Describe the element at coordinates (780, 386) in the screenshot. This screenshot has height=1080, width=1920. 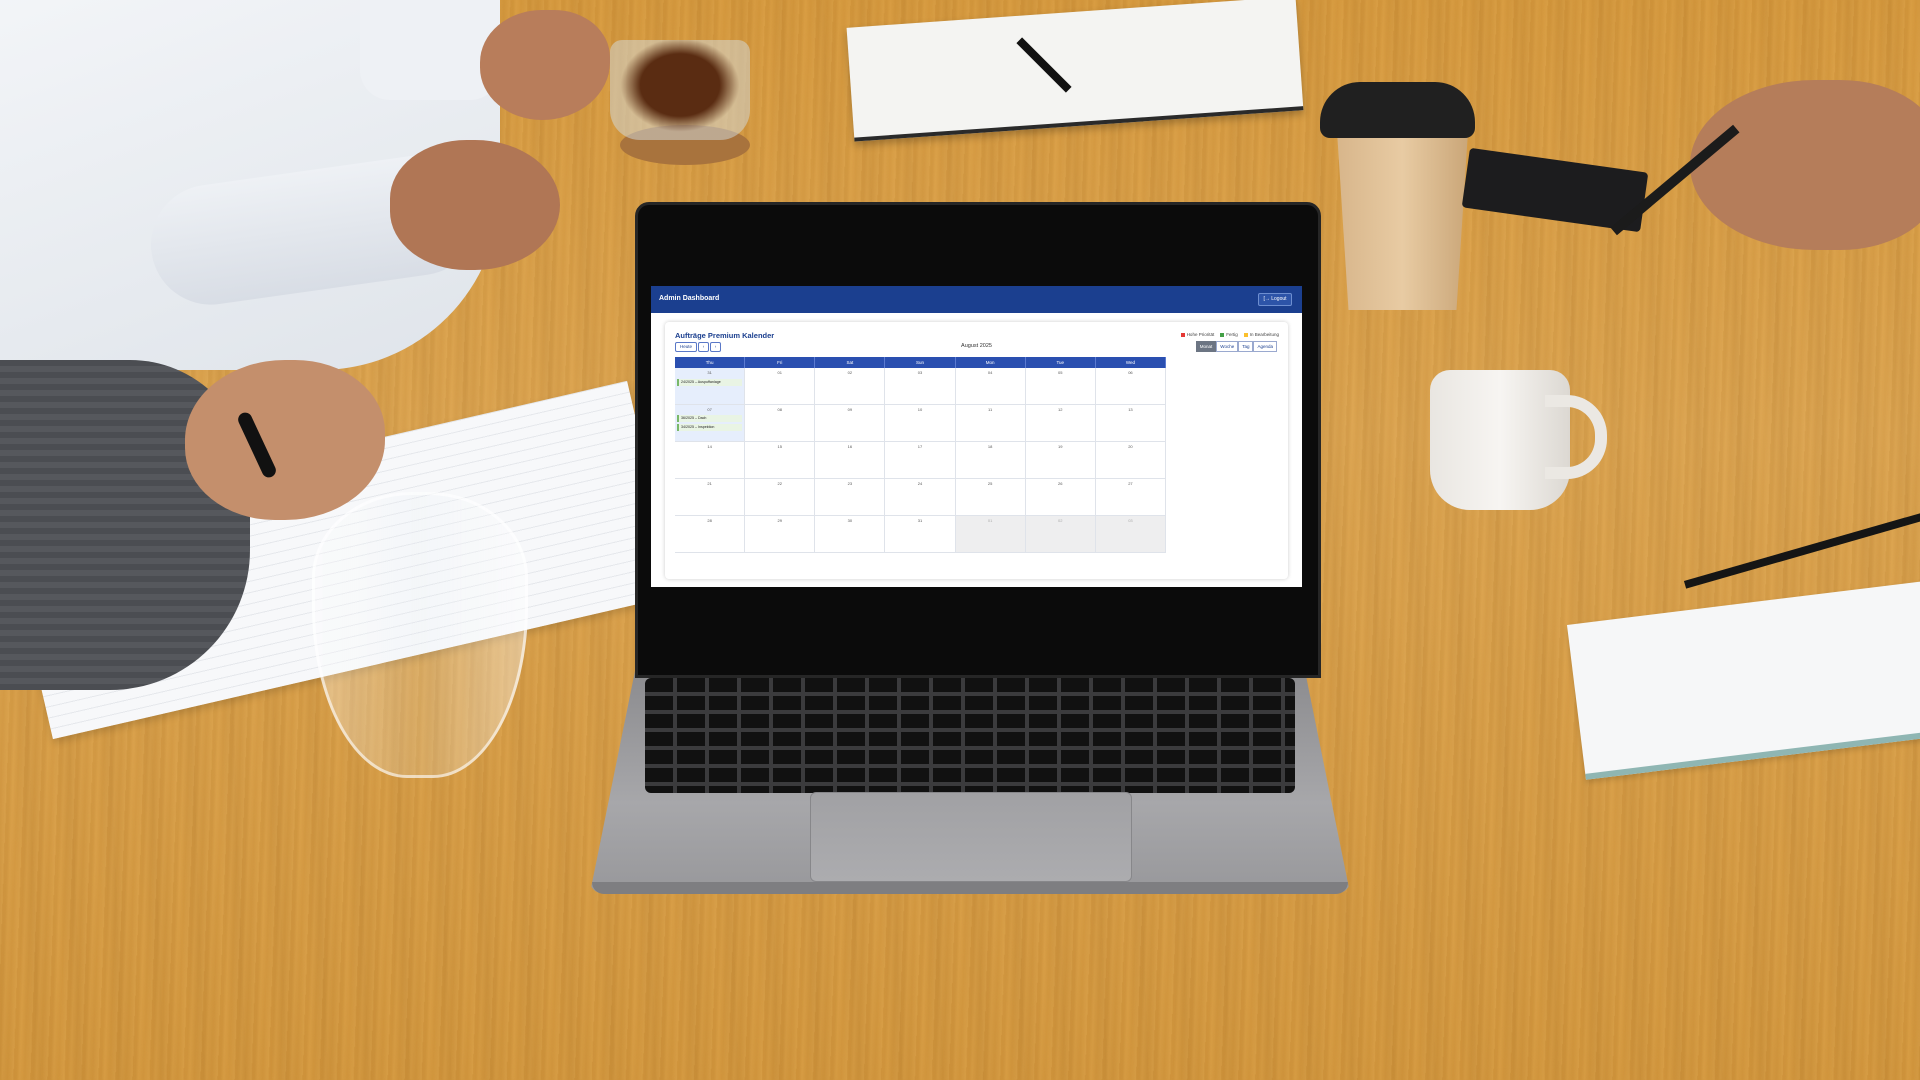
I see `day-cell: 01` at that location.